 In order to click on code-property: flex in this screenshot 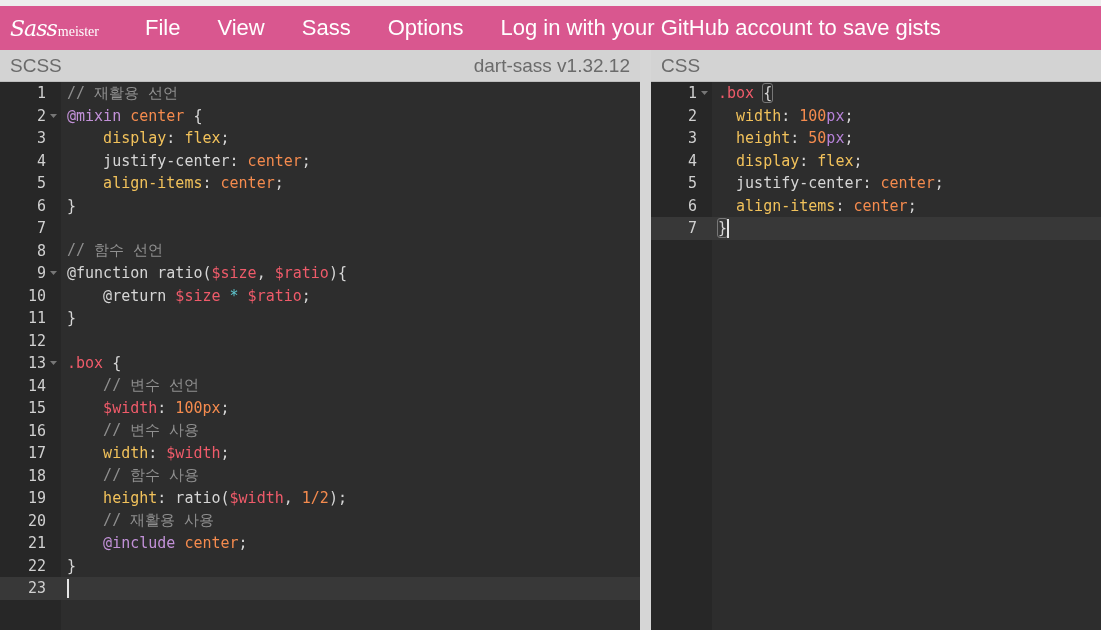, I will do `click(835, 160)`.